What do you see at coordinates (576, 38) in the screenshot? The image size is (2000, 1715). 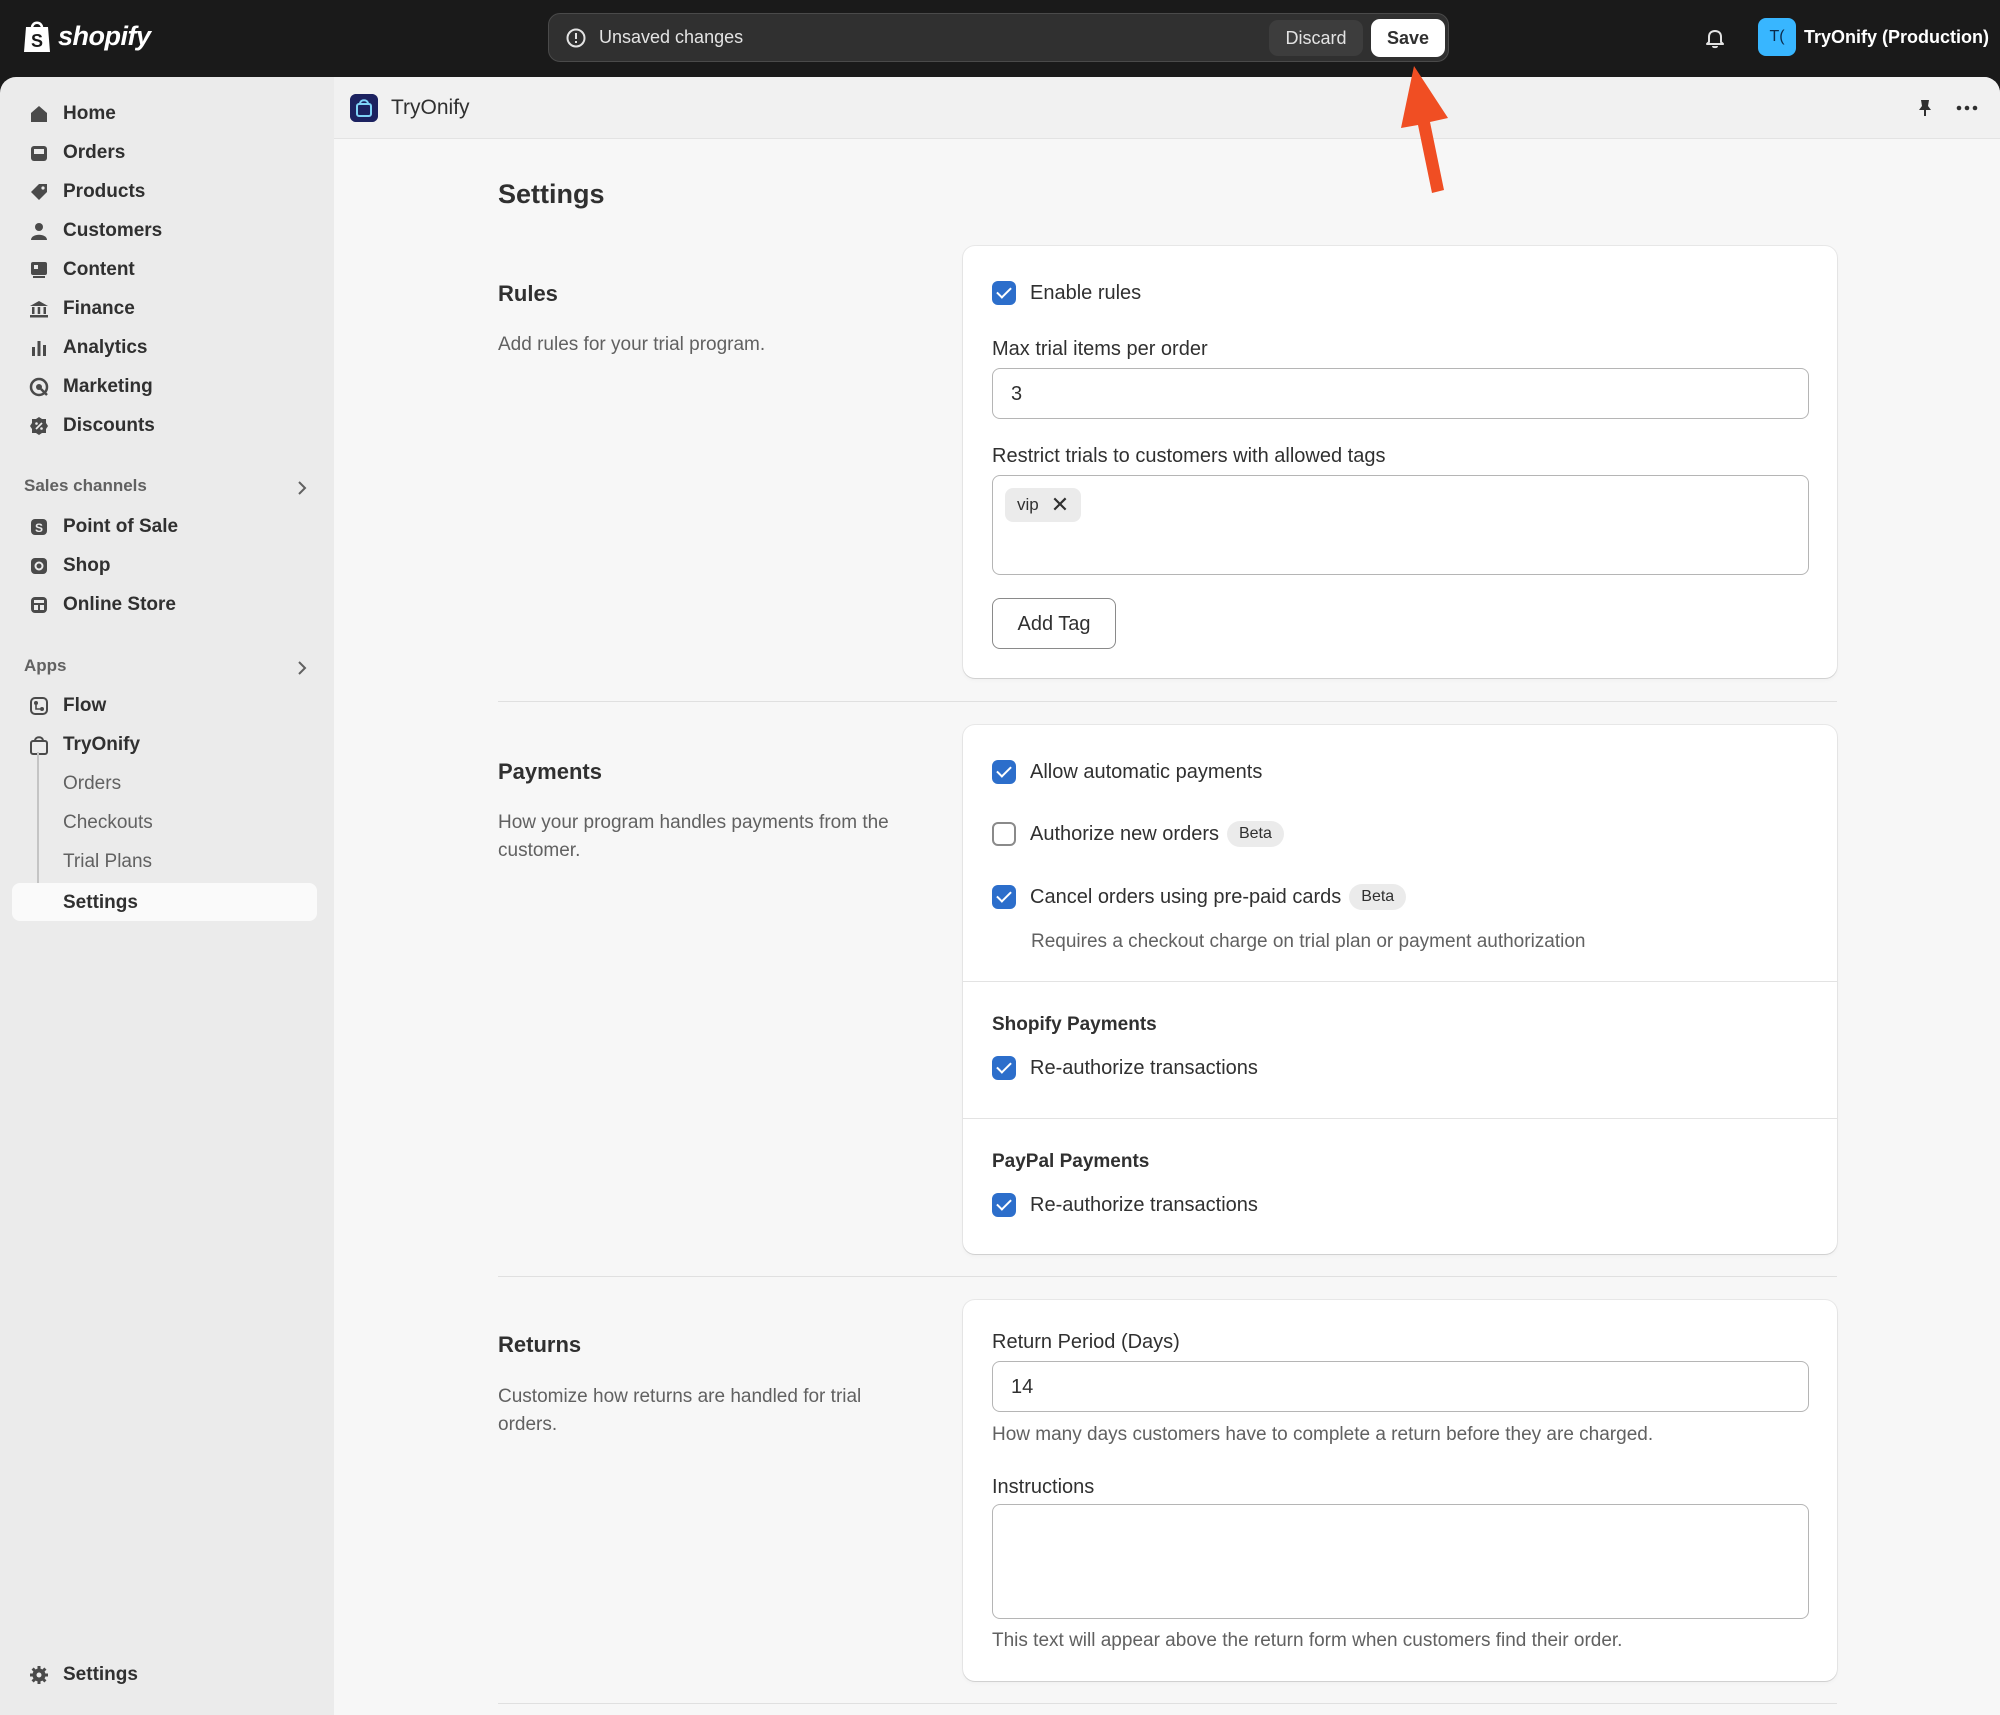 I see `alert-circle-icon` at bounding box center [576, 38].